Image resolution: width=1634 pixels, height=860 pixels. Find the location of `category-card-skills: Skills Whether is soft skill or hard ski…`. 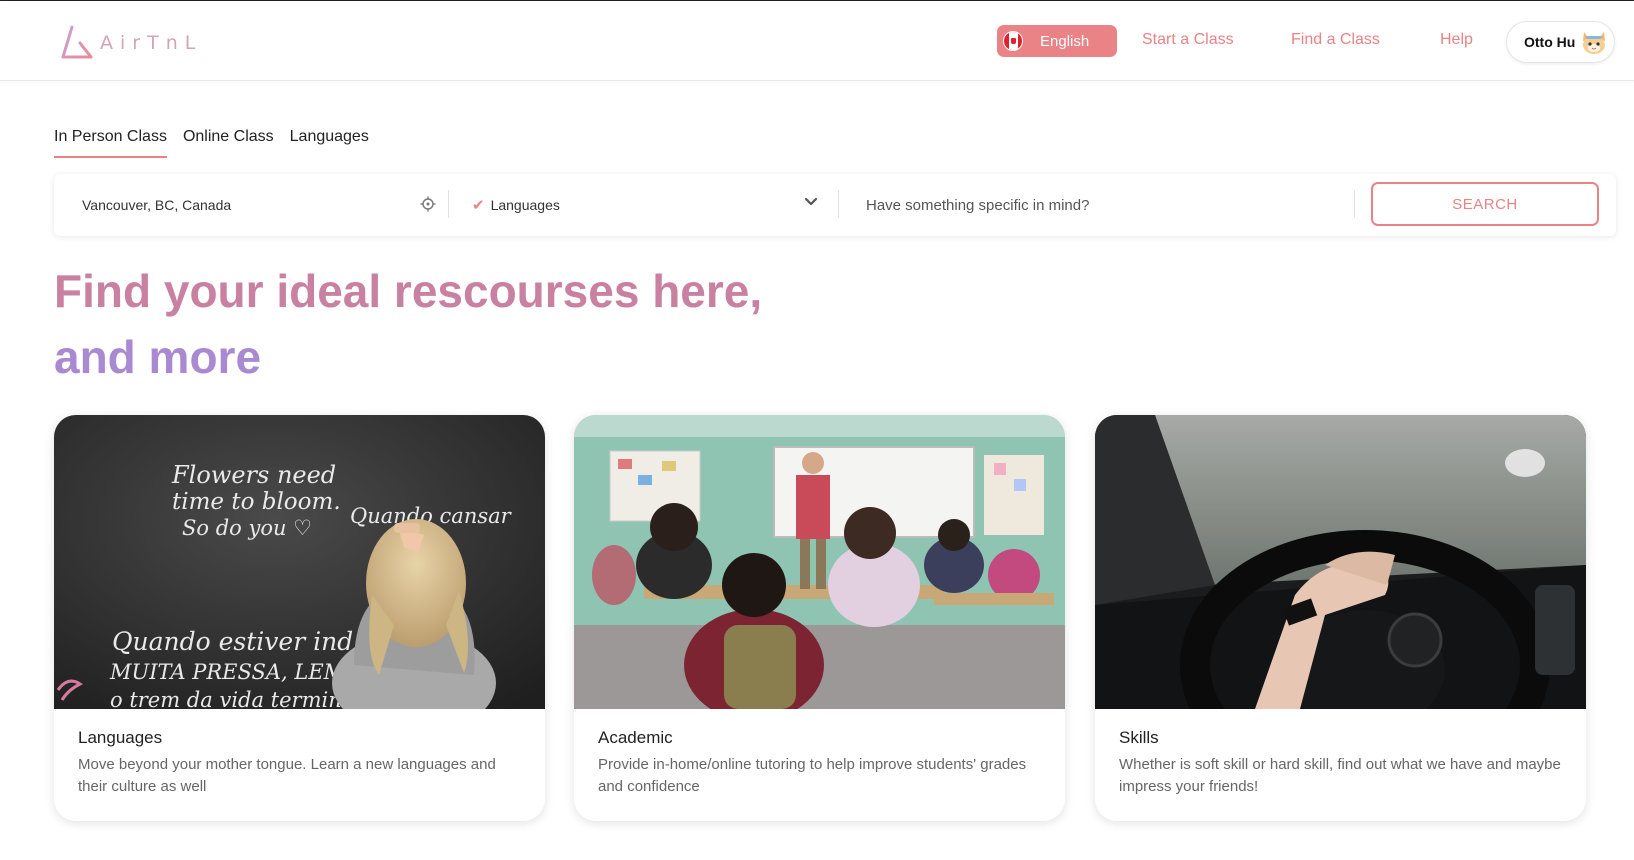

category-card-skills: Skills Whether is soft skill or hard ski… is located at coordinates (1340, 618).